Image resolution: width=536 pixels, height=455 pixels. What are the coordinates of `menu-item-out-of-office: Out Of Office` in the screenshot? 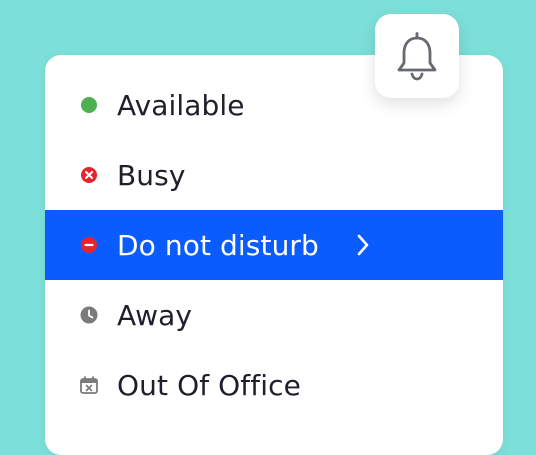 It's located at (274, 385).